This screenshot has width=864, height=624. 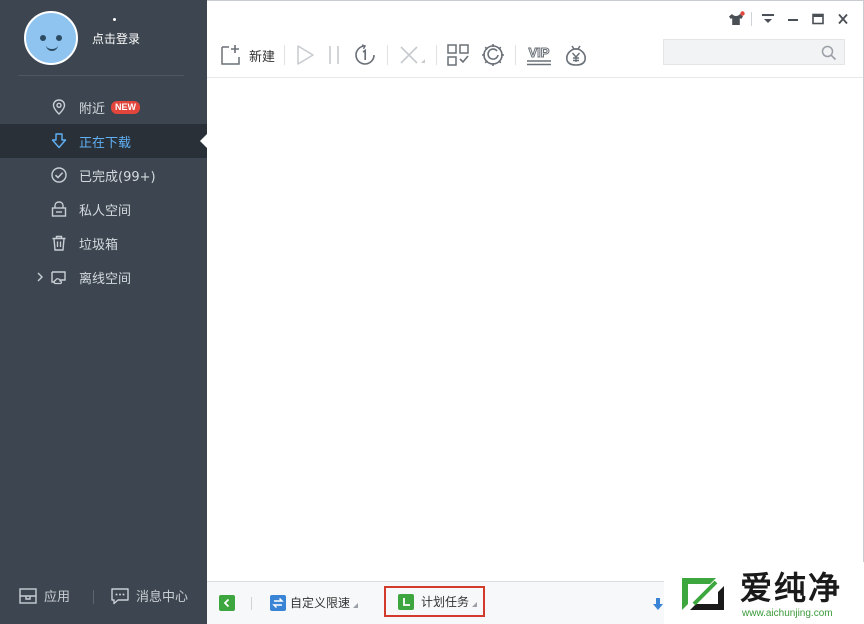 I want to click on custom-speed-limit-button: 自定义限速, so click(x=314, y=602).